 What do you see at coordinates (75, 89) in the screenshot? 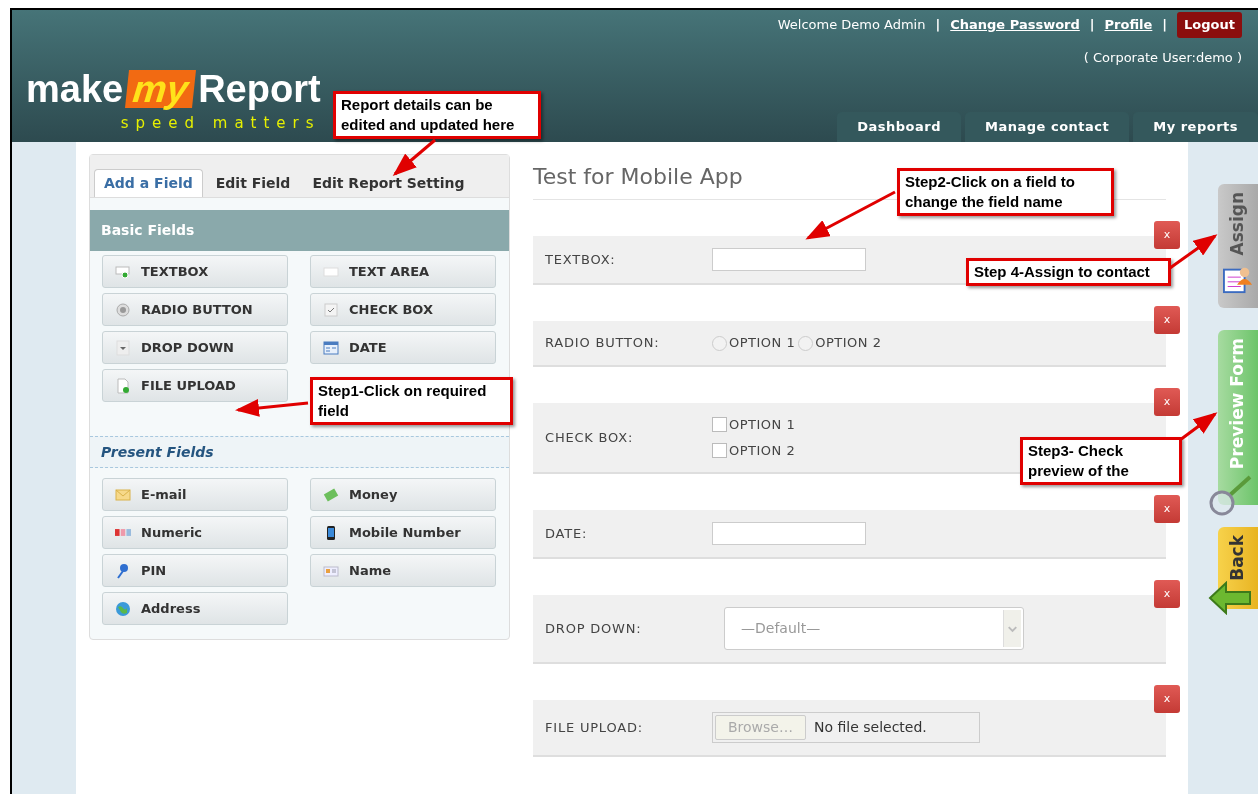
I see `logo-word: make` at bounding box center [75, 89].